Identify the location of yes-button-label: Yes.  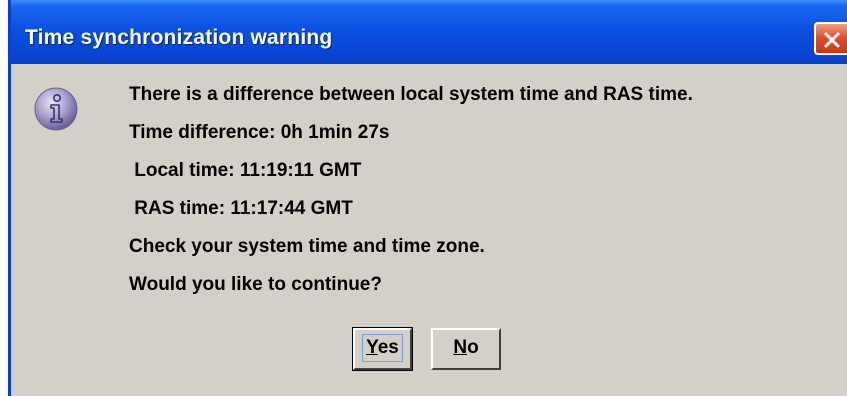
(382, 348).